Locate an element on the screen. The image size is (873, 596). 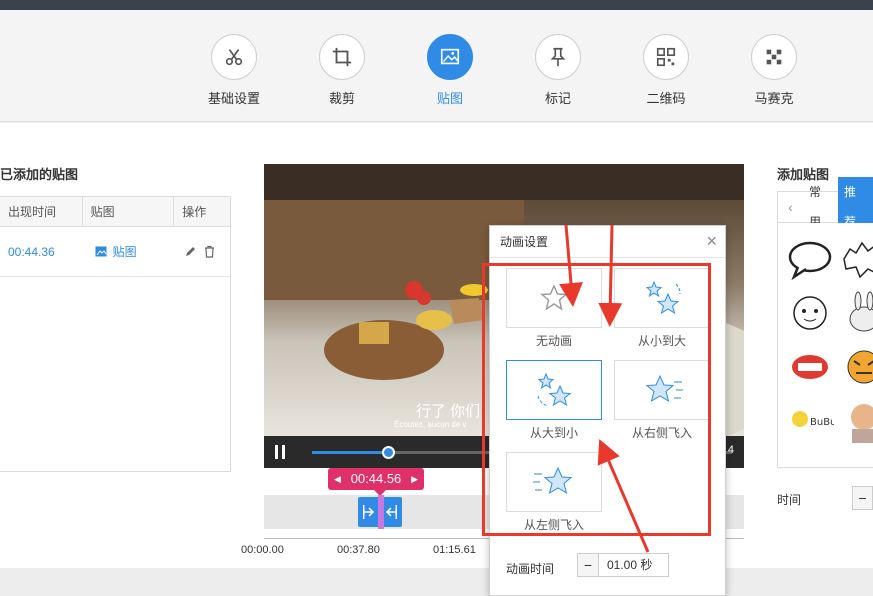
anim-option-label: 从小到大 is located at coordinates (661, 341).